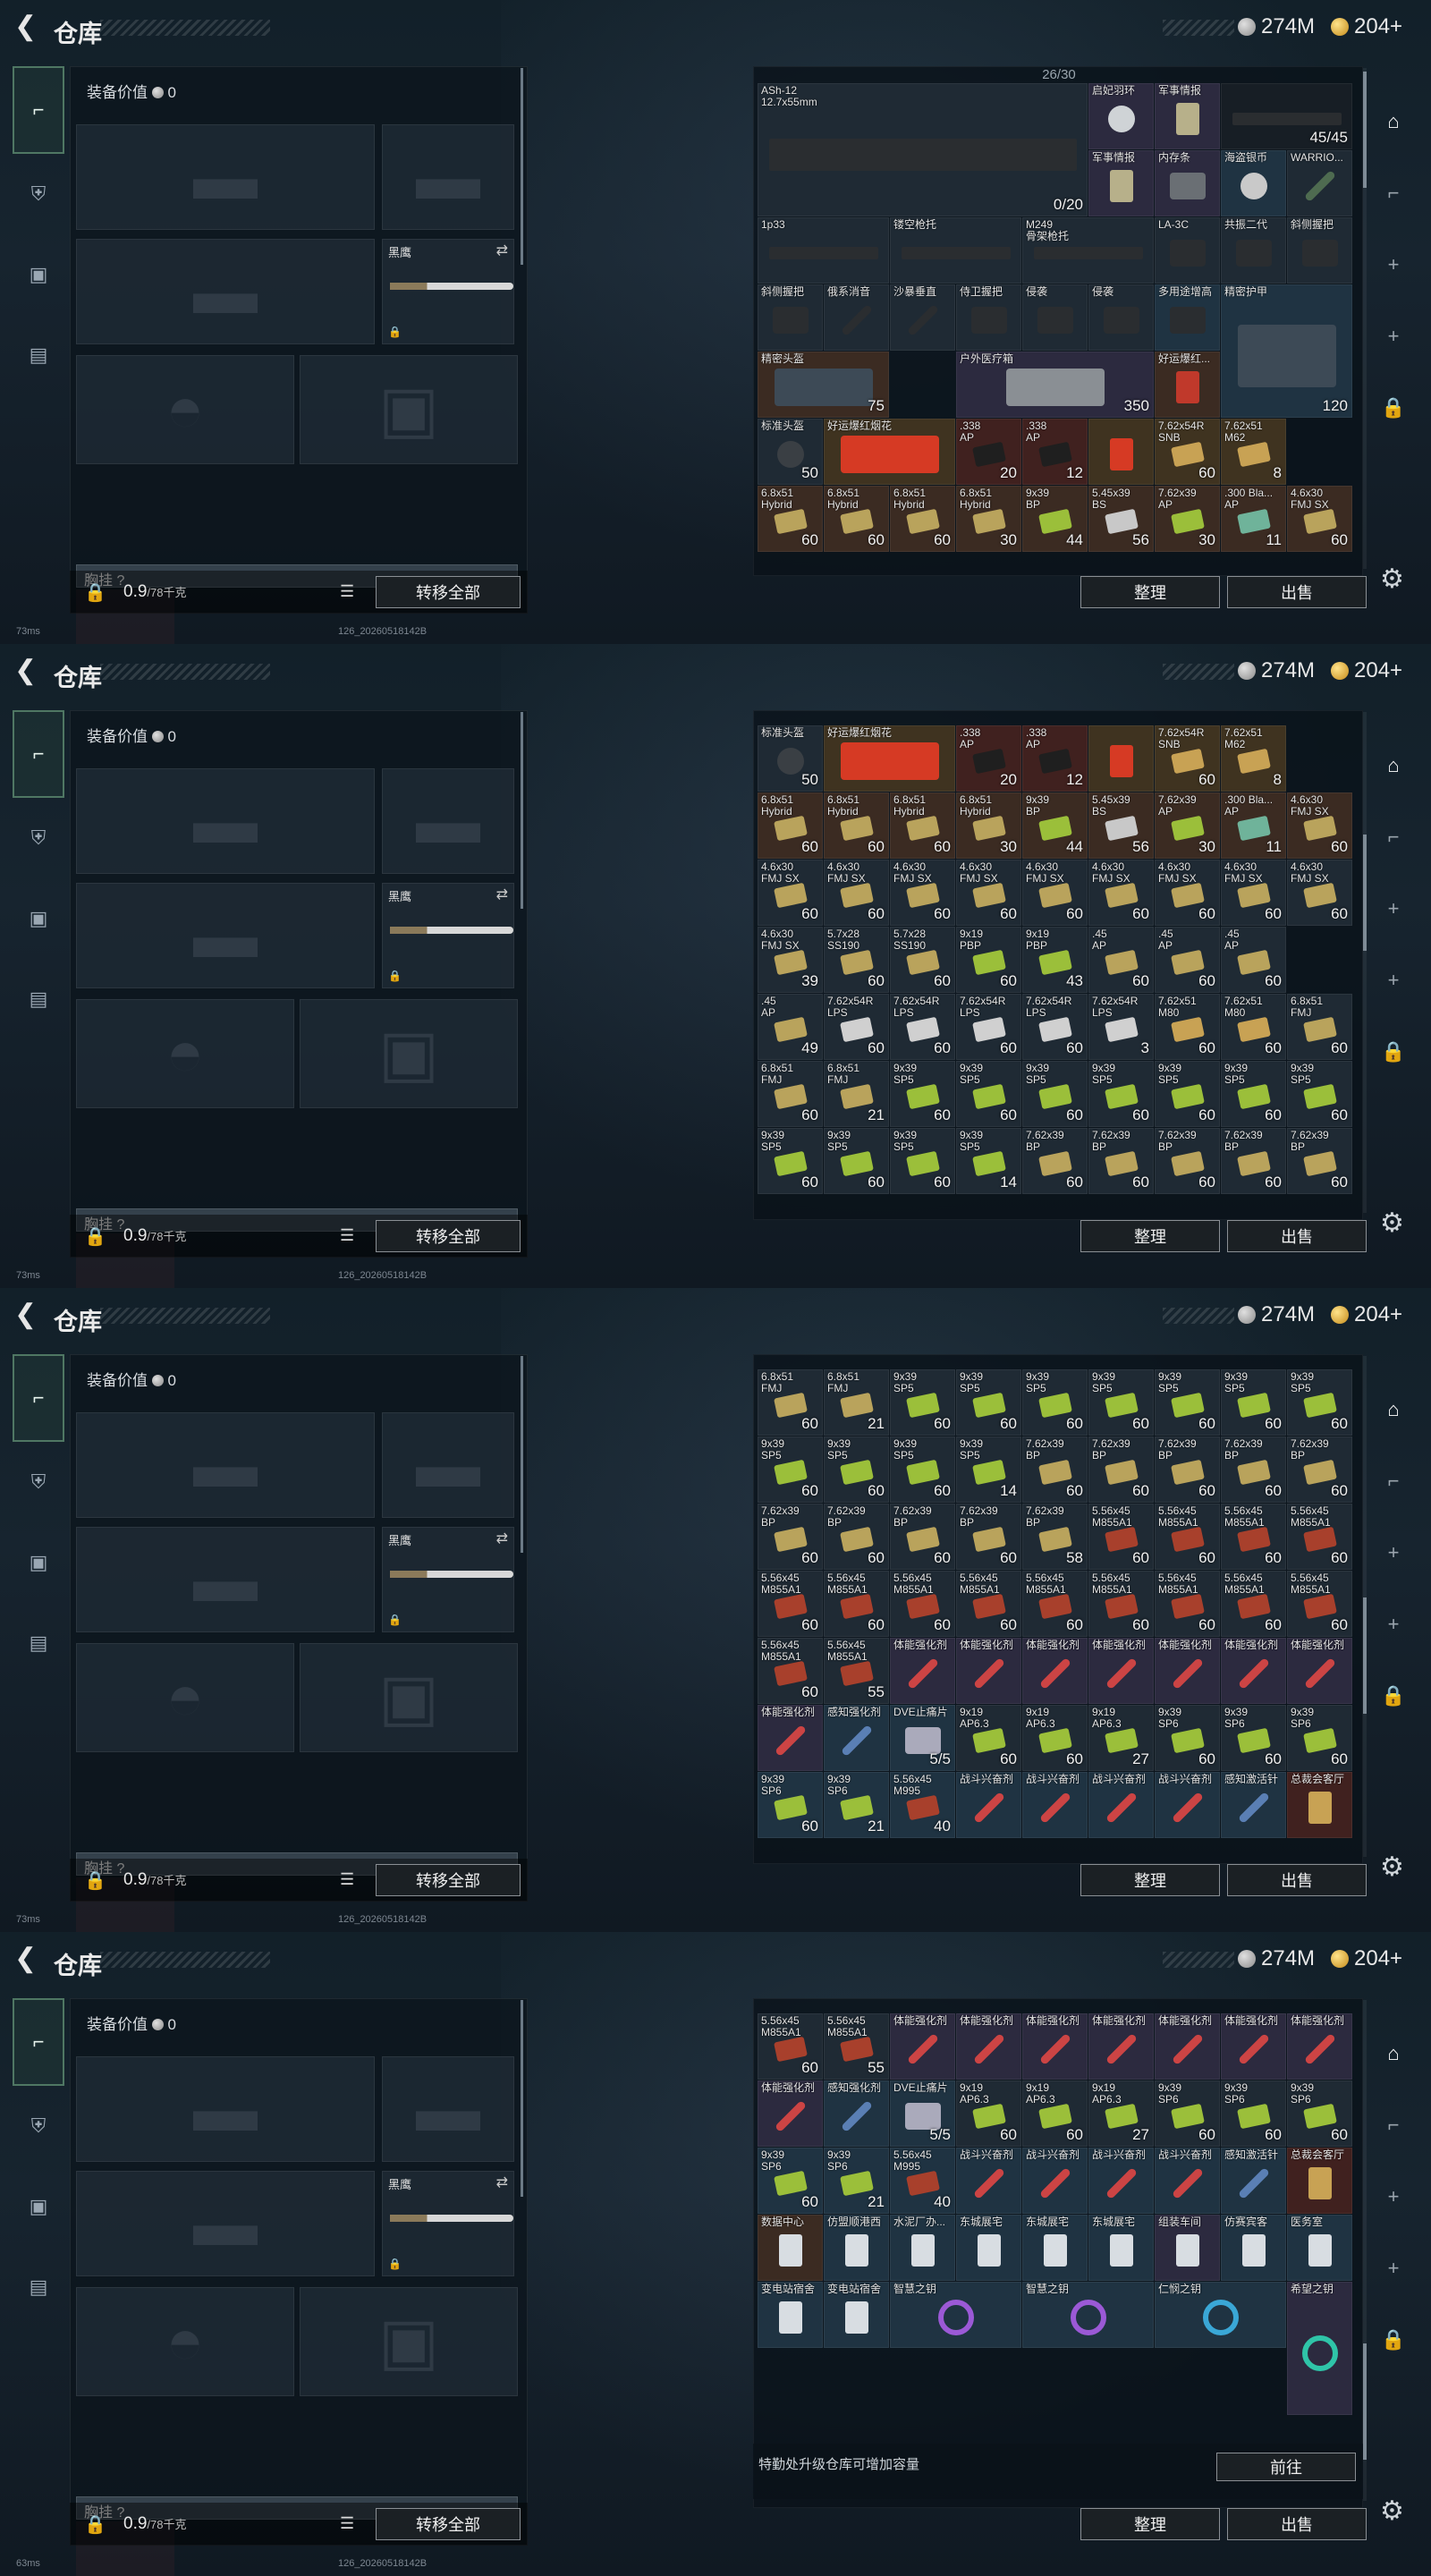  I want to click on stash-item: .338 AP 20, so click(989, 758).